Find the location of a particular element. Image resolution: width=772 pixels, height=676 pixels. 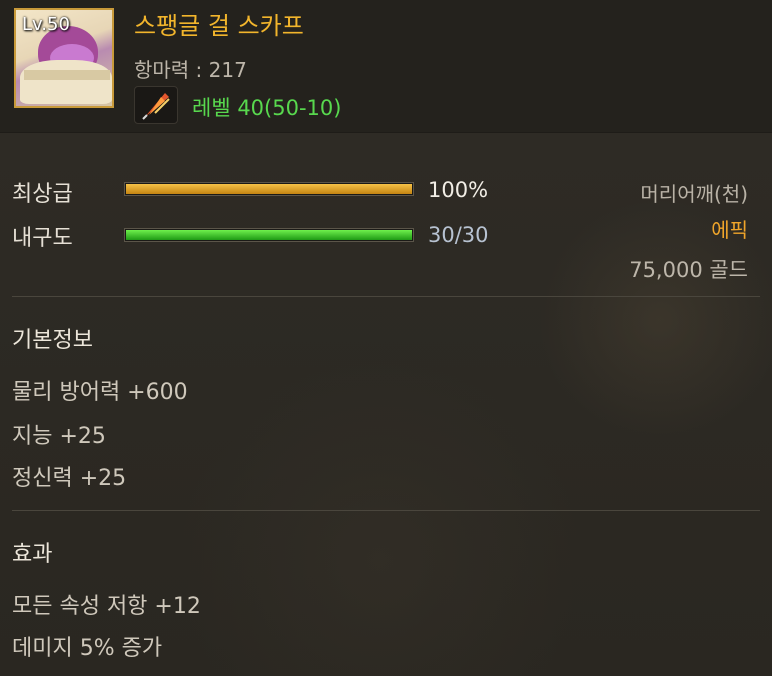

grade-bar-fill is located at coordinates (269, 189).